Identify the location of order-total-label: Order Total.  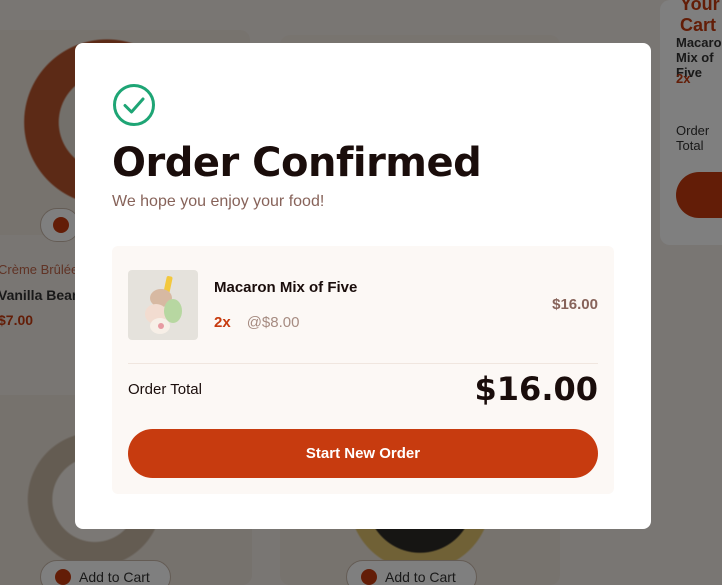
(165, 389).